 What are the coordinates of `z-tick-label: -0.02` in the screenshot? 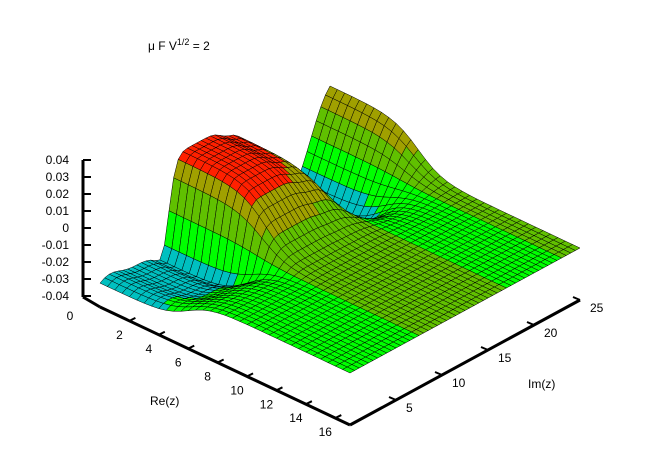 It's located at (56, 262).